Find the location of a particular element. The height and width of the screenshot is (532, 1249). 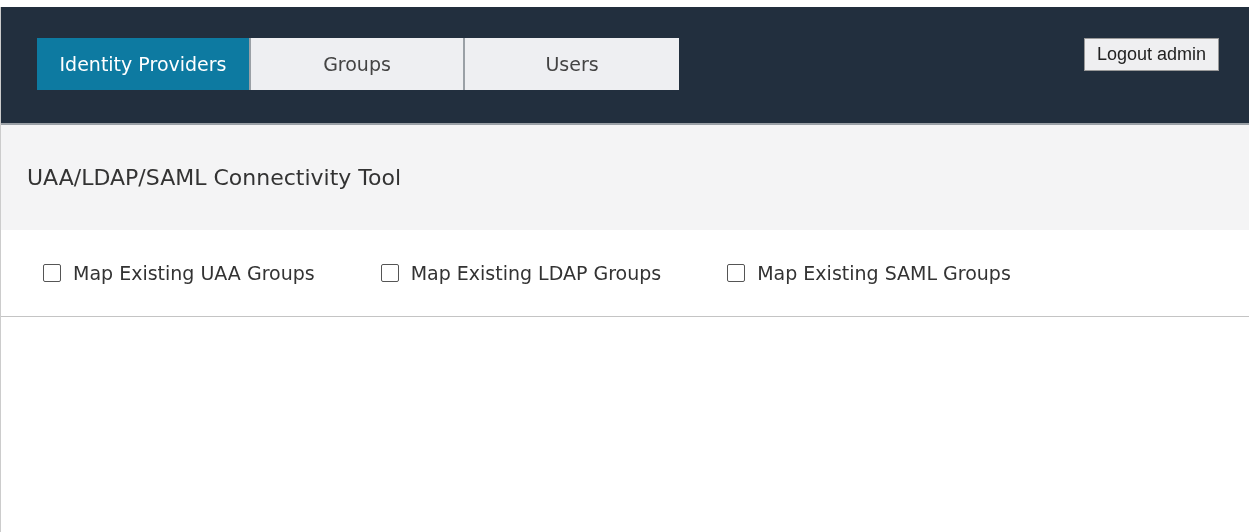

page-title: UAA/LDAP/SAML Connectivity Tool is located at coordinates (214, 177).